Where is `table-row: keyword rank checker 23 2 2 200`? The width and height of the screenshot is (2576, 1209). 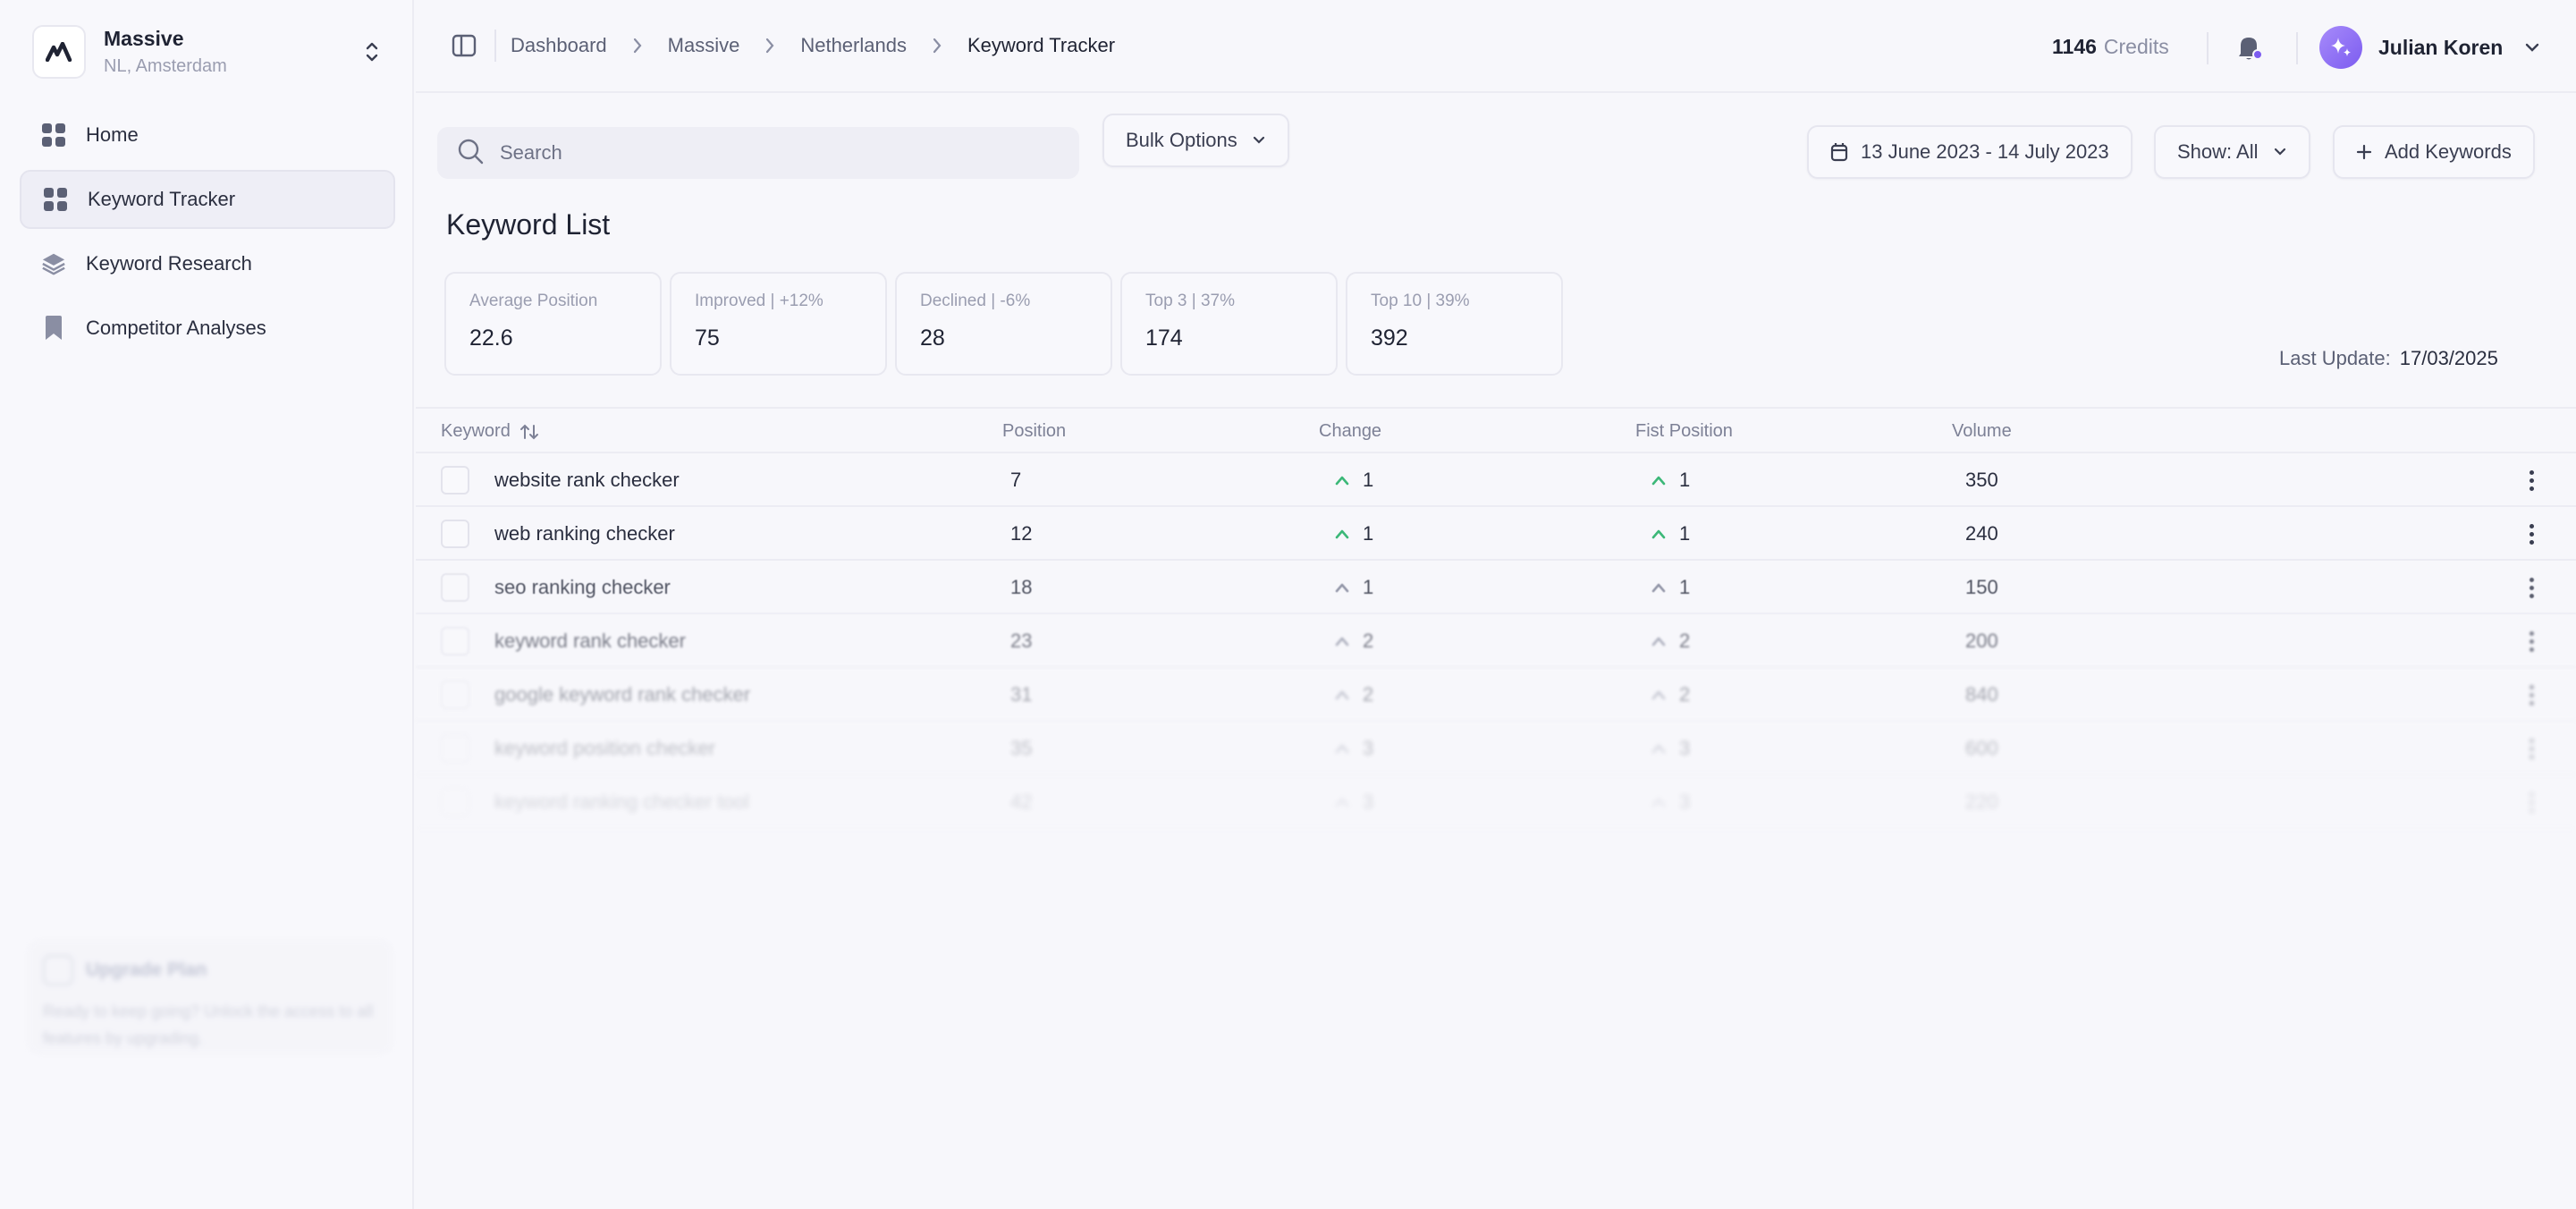
table-row: keyword rank checker 23 2 2 200 is located at coordinates (1496, 641).